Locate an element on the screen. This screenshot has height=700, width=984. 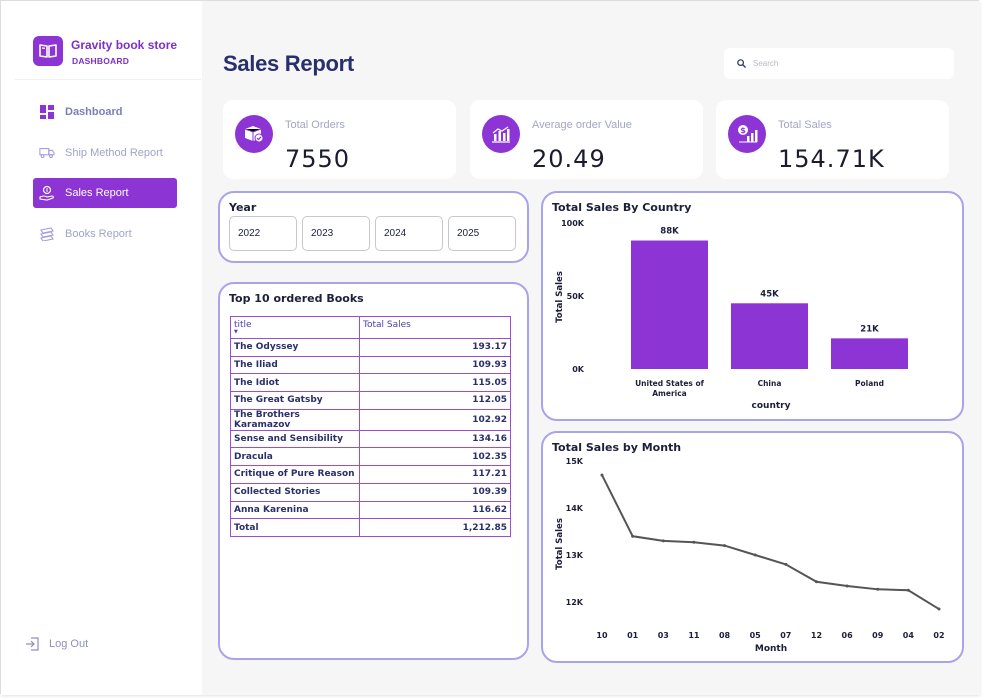
nav-ship-label: Ship Method Report is located at coordinates (114, 153).